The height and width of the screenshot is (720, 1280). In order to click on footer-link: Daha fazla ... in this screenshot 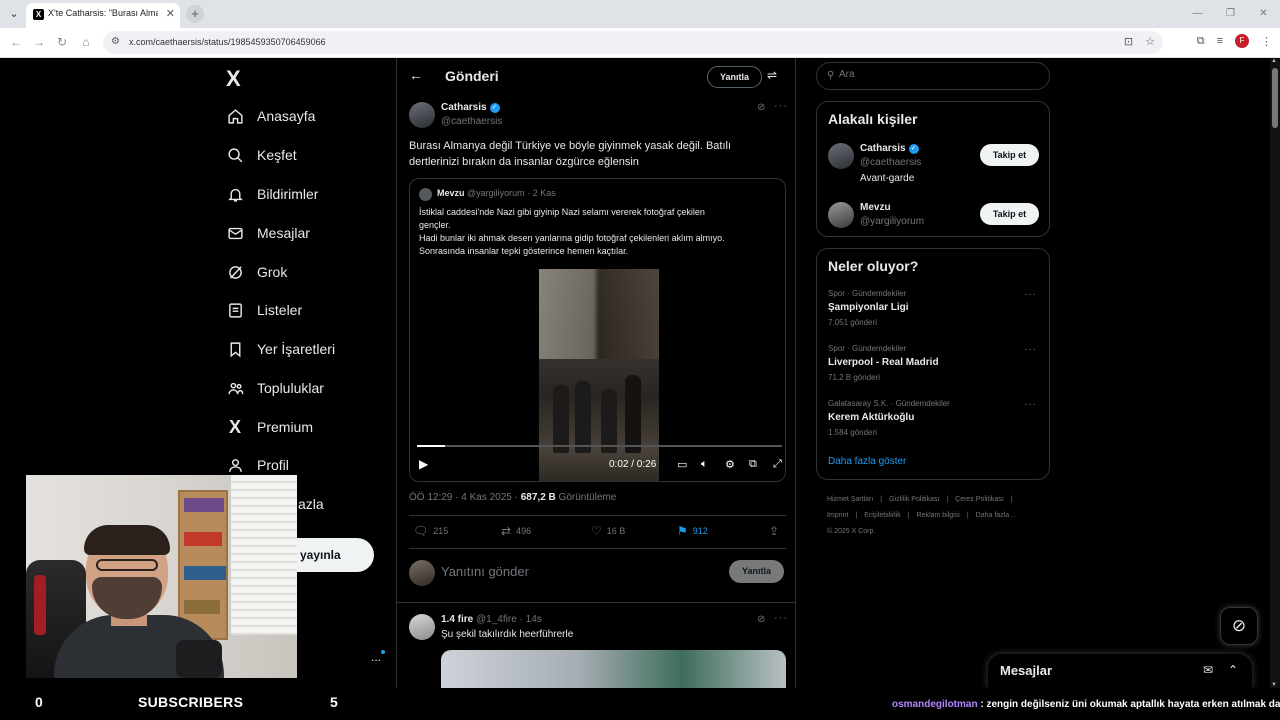, I will do `click(996, 515)`.